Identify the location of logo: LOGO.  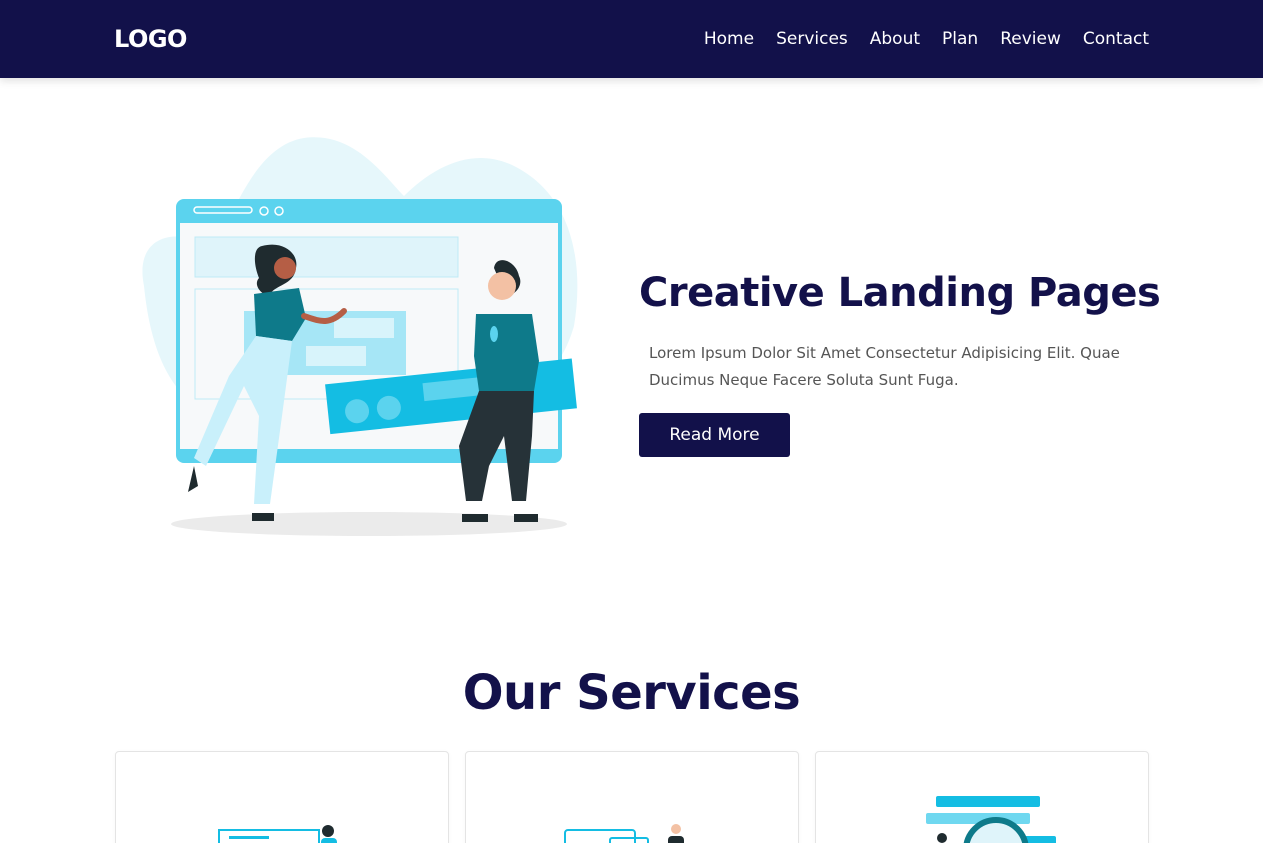
(150, 39).